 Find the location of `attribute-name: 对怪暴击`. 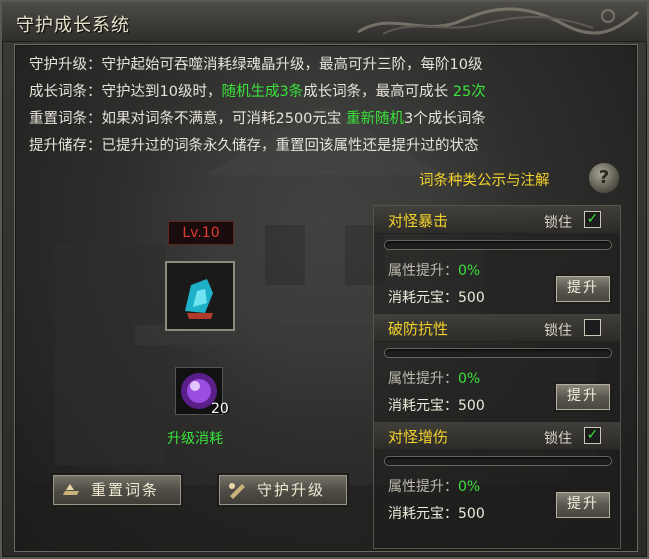

attribute-name: 对怪暴击 is located at coordinates (418, 221).